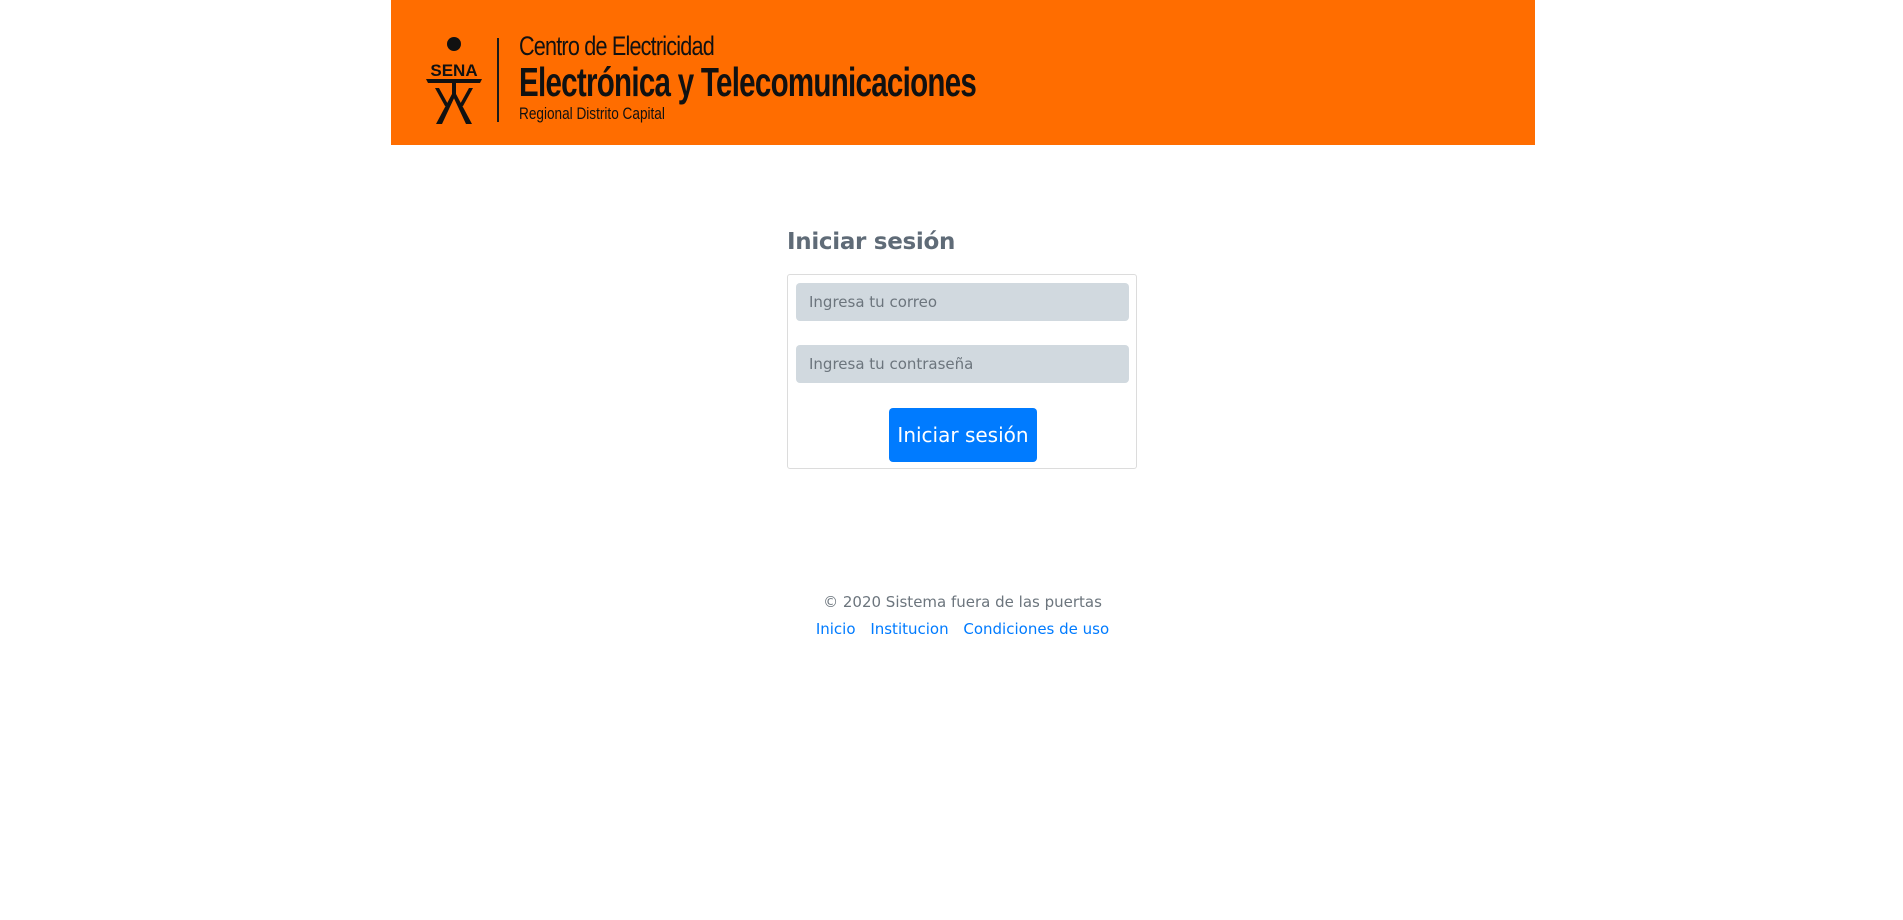 This screenshot has width=1903, height=920. What do you see at coordinates (453, 70) in the screenshot?
I see `svg-text: SENA` at bounding box center [453, 70].